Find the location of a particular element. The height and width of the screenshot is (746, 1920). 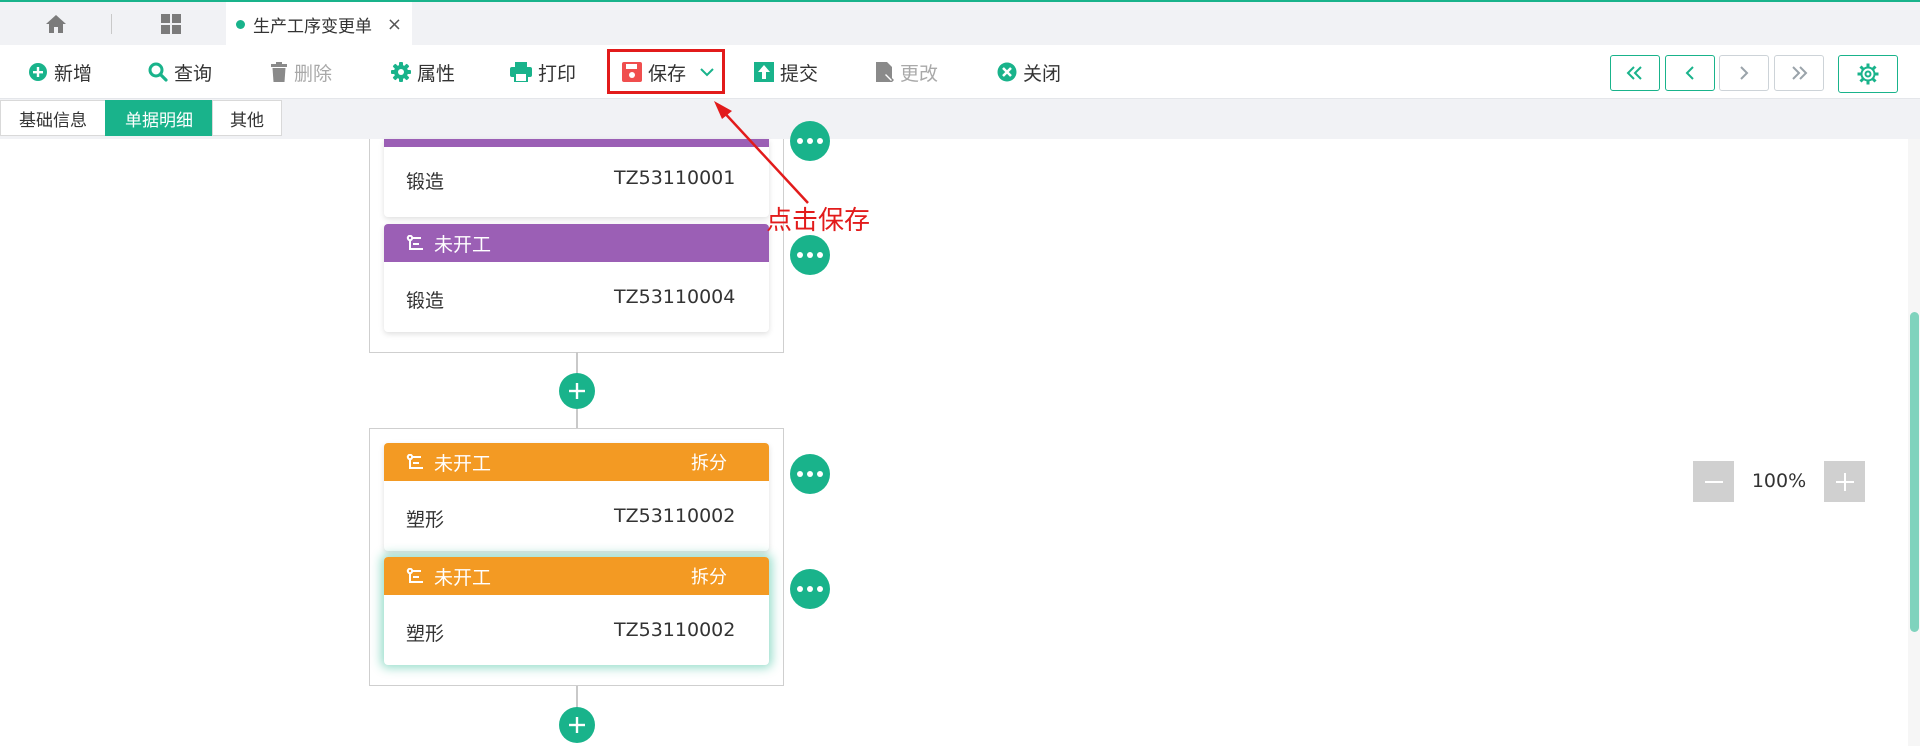

chevron-right-icon is located at coordinates (1744, 73).